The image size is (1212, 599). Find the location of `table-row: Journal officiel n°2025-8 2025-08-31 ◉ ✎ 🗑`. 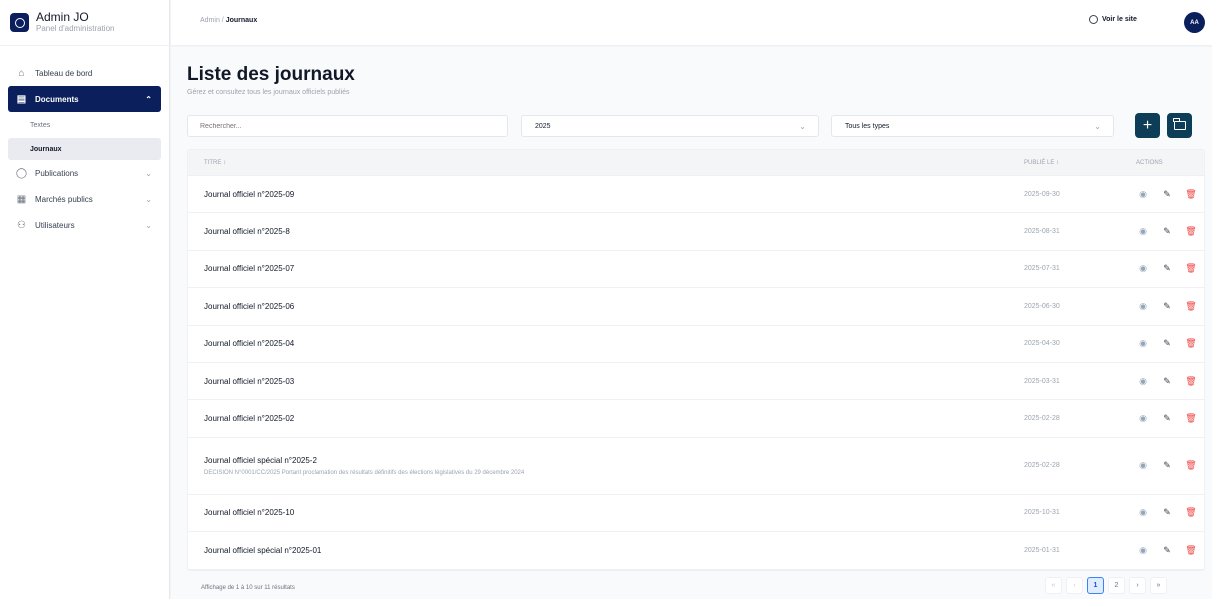

table-row: Journal officiel n°2025-8 2025-08-31 ◉ ✎ 🗑 is located at coordinates (696, 232).